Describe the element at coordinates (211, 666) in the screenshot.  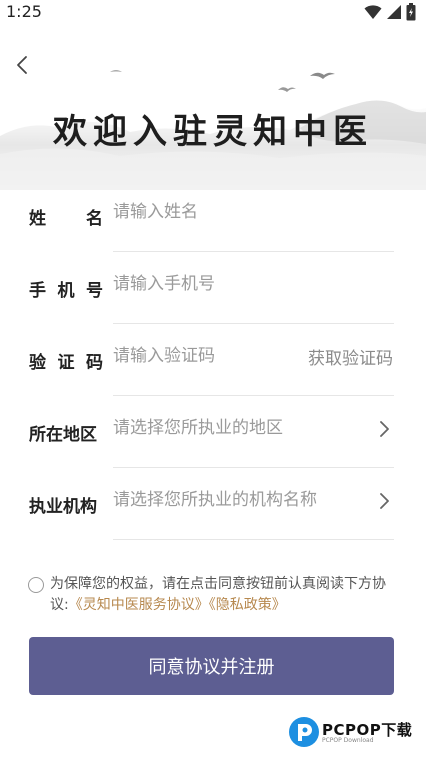
I see `submit-button: 同意协议并注册` at that location.